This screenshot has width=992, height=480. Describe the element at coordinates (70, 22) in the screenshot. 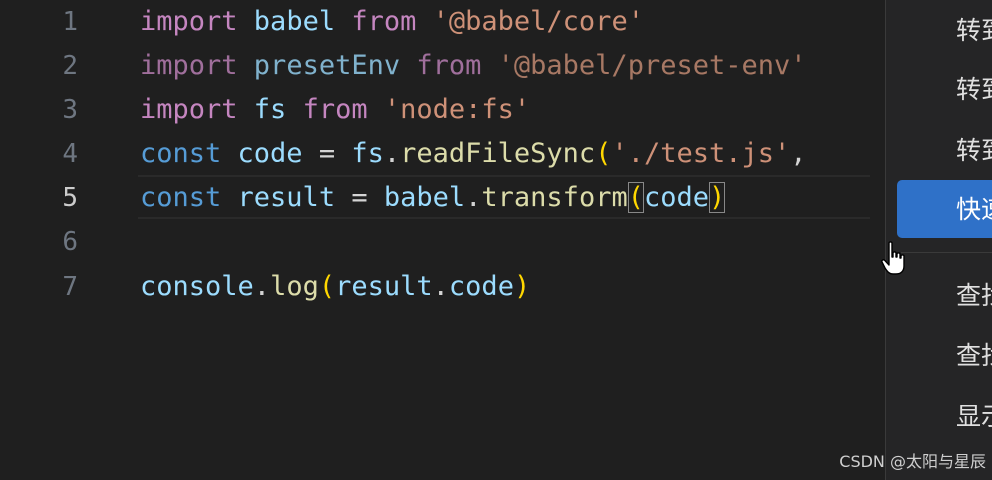

I see `line-number: 1` at that location.